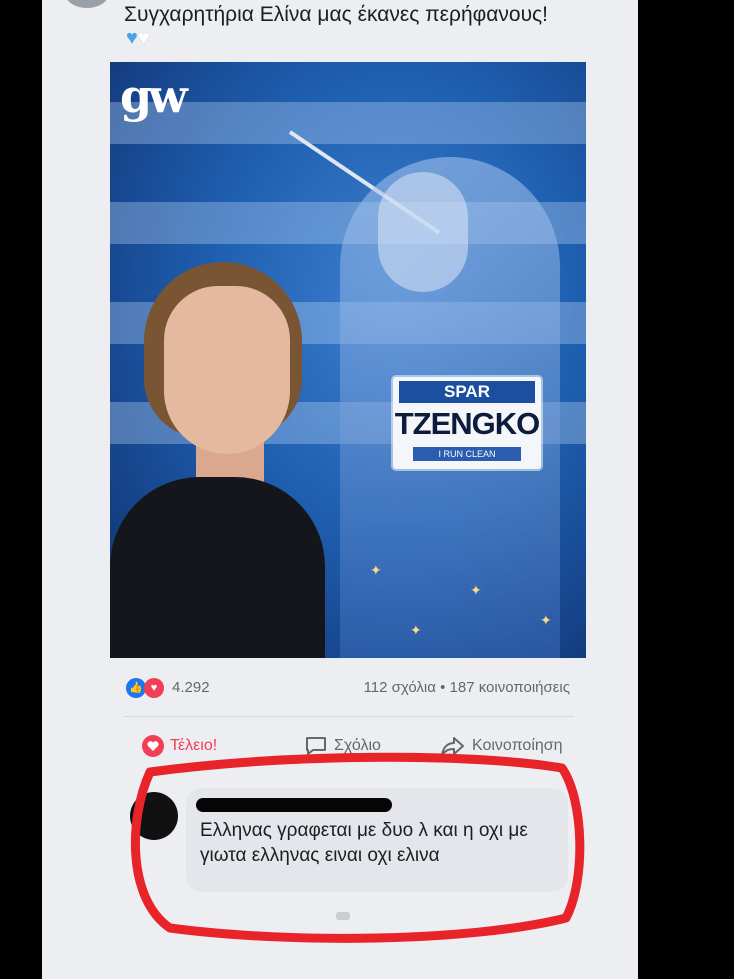 The width and height of the screenshot is (734, 979). I want to click on love-icon, so click(153, 745).